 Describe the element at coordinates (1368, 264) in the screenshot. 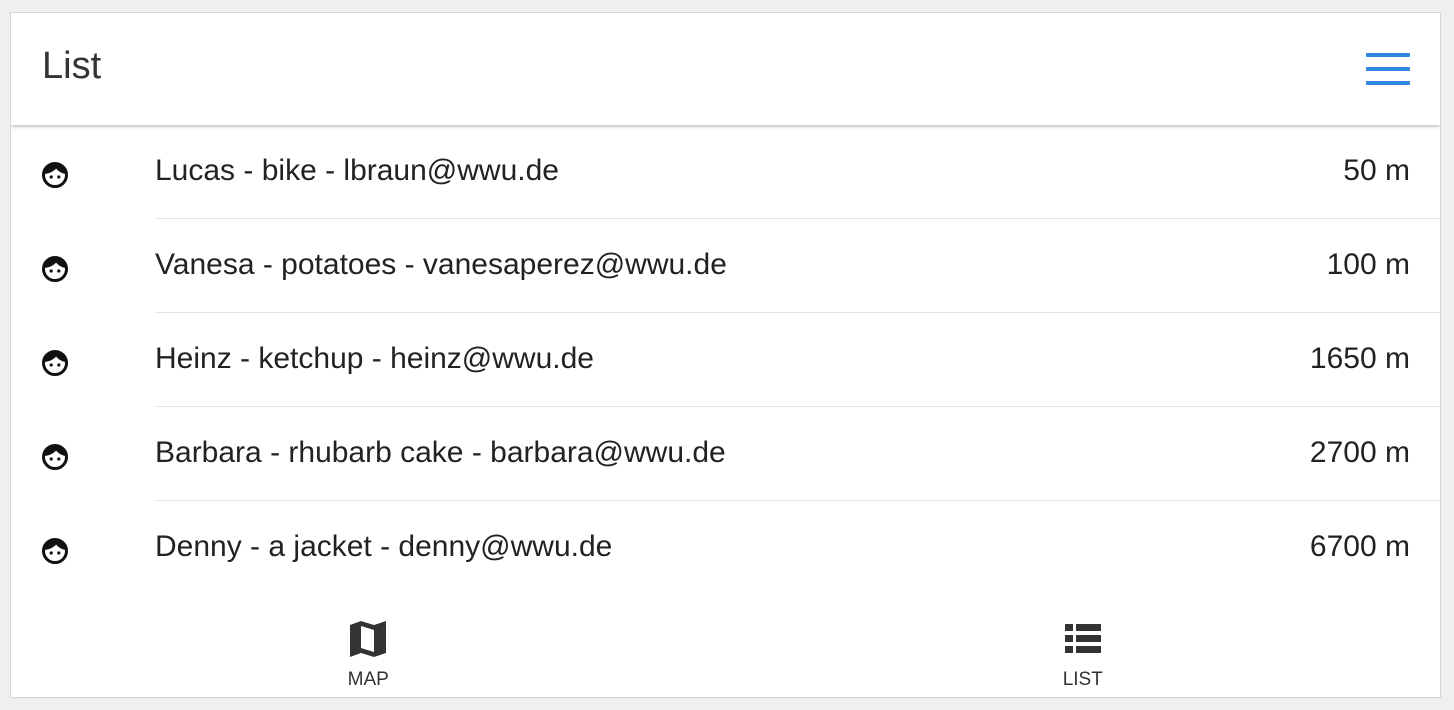

I see `list-item-distance: 100 m` at that location.